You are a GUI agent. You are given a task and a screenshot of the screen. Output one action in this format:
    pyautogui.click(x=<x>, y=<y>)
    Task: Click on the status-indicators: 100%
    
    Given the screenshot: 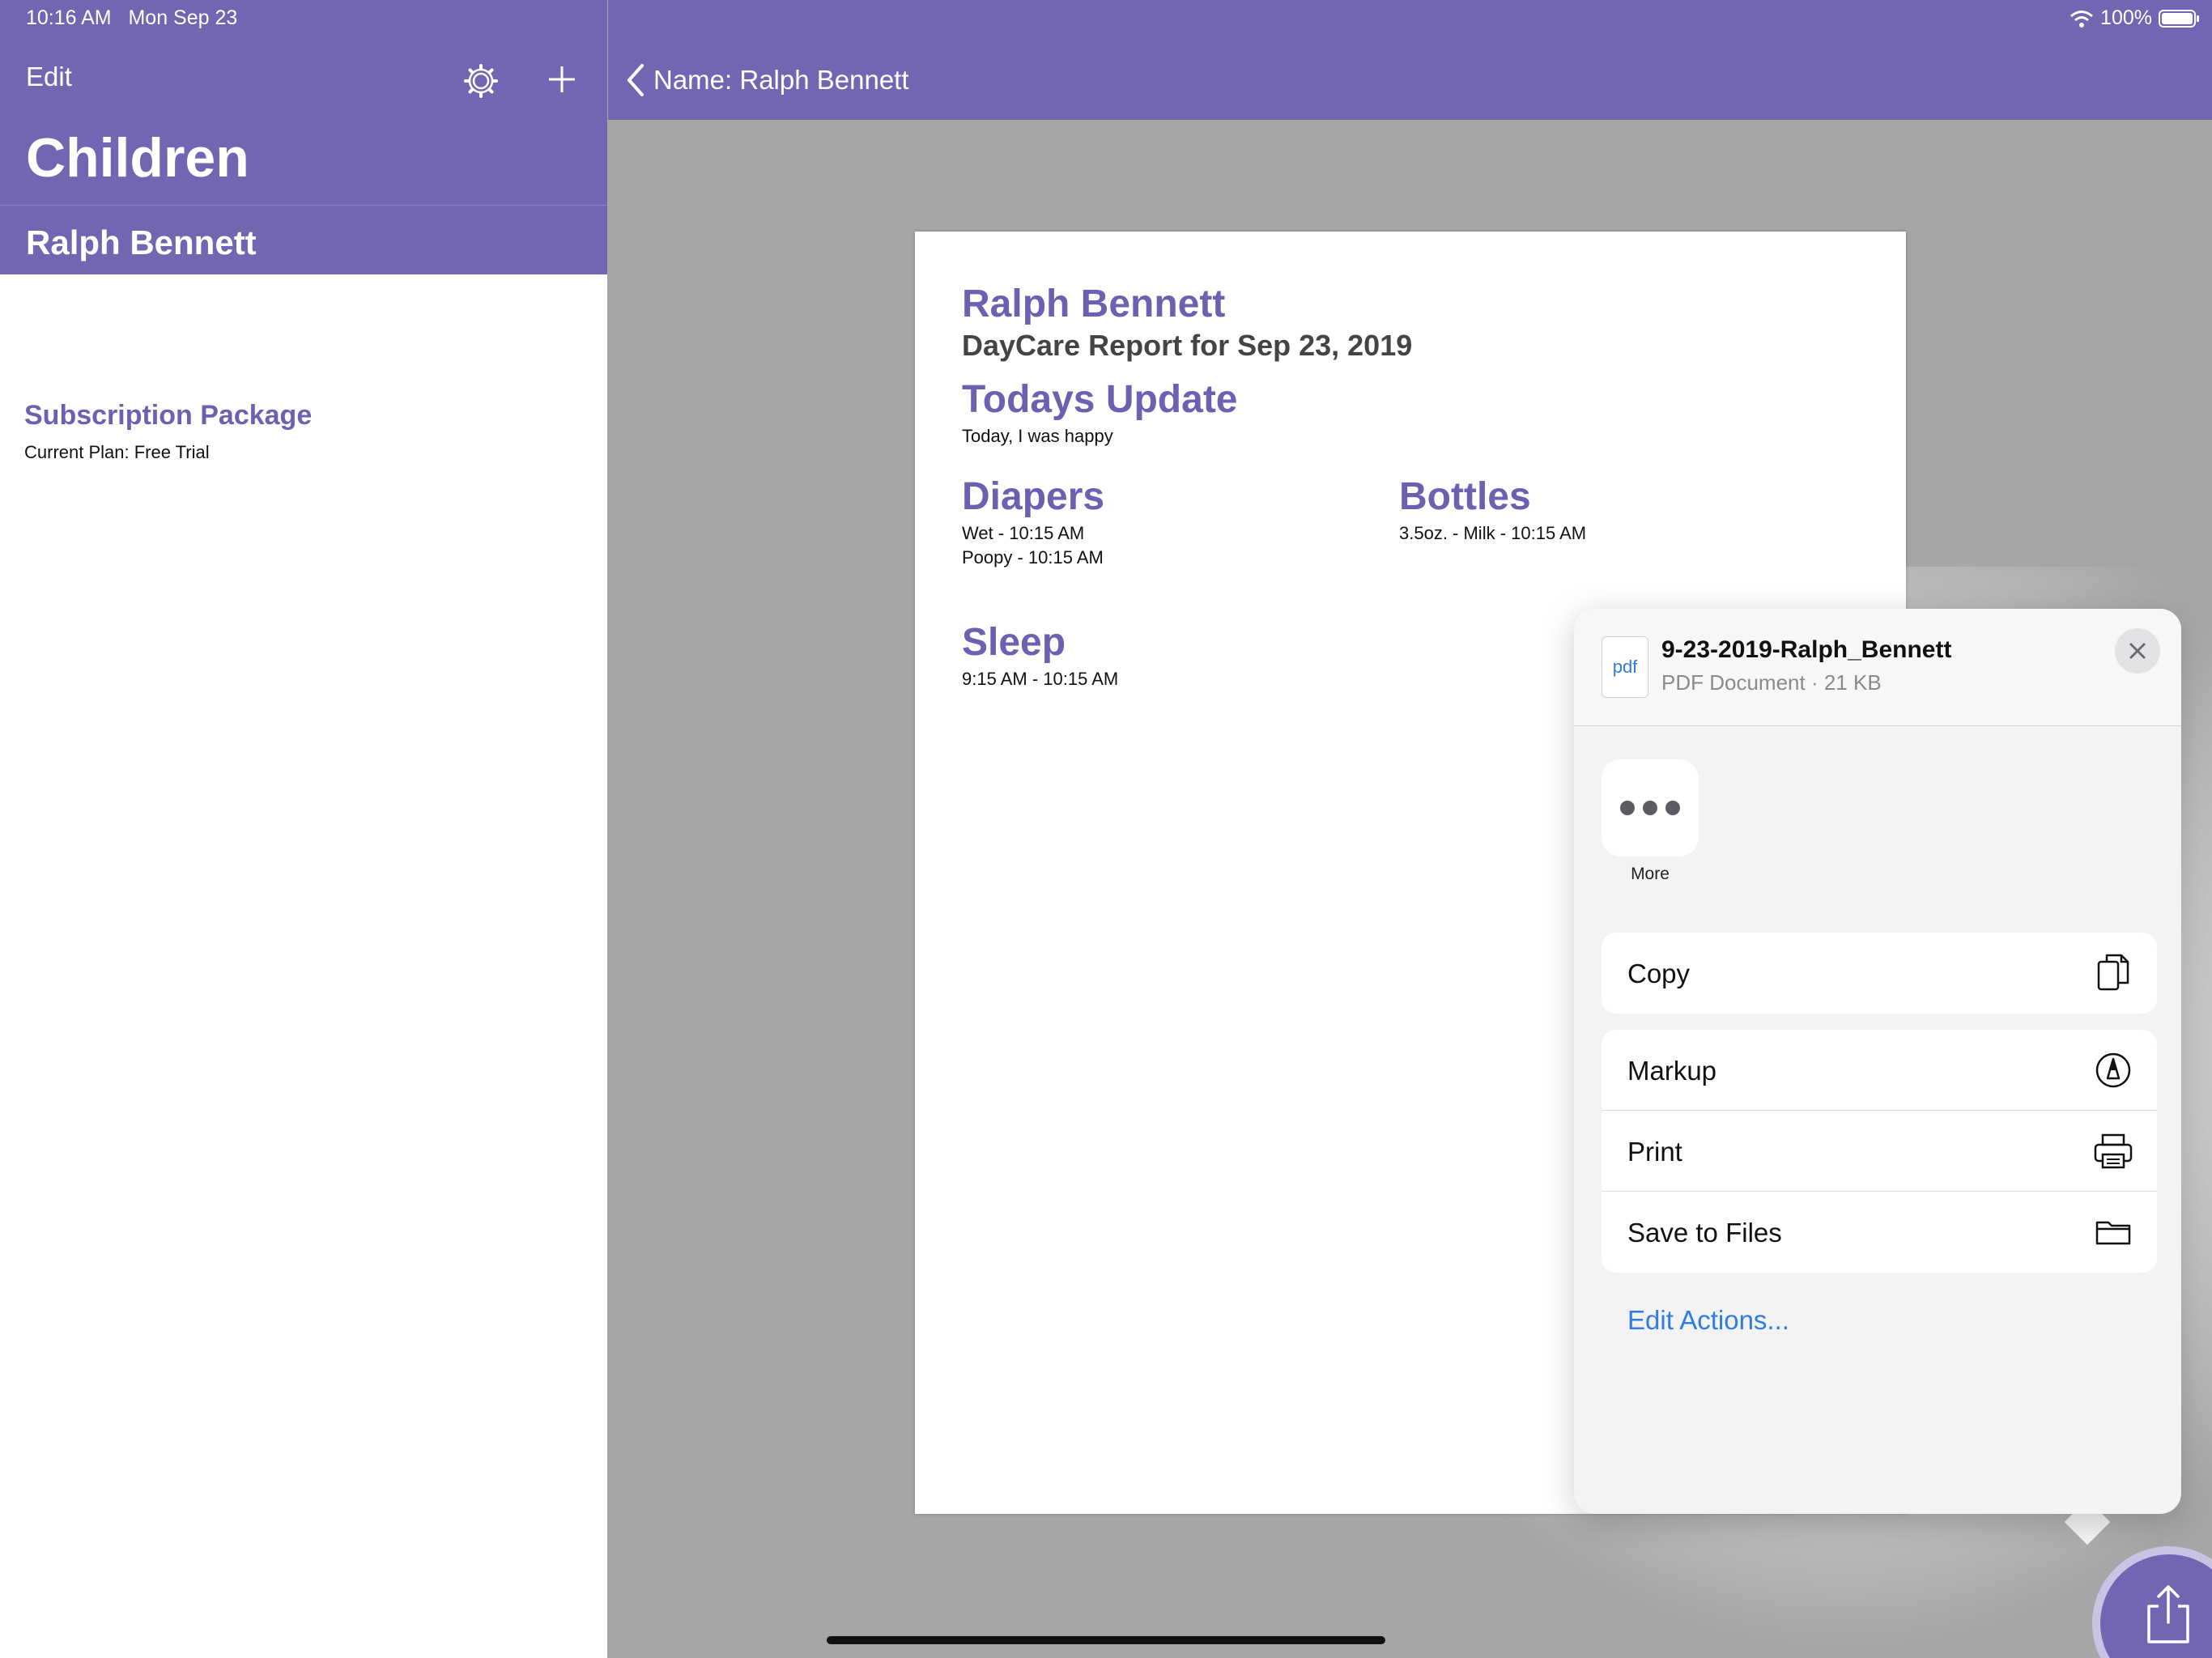 What is the action you would take?
    pyautogui.click(x=2135, y=18)
    